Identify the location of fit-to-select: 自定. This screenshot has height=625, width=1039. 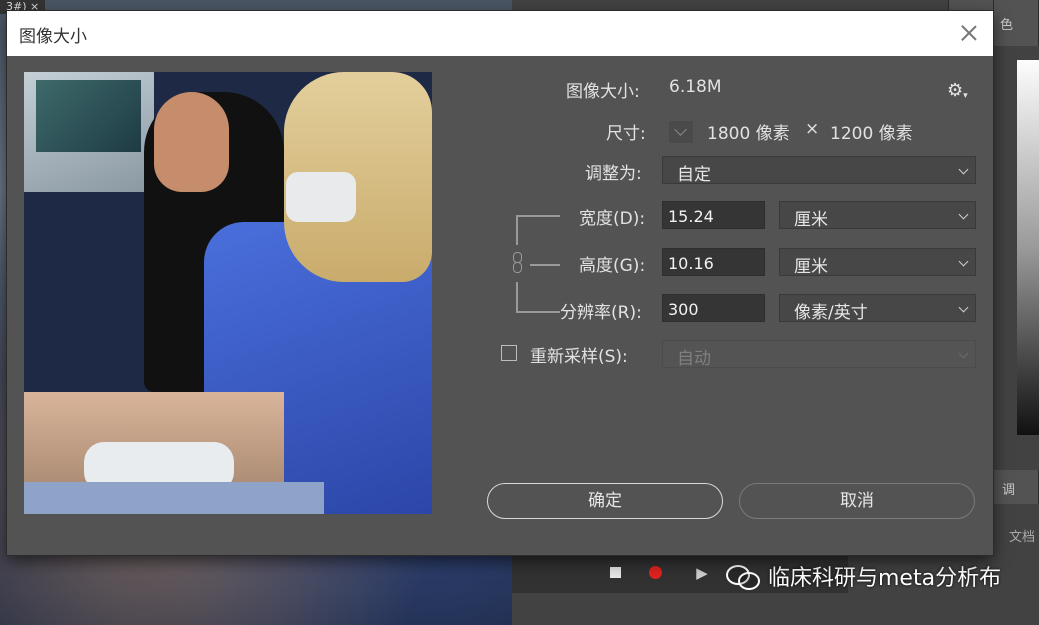
(819, 170).